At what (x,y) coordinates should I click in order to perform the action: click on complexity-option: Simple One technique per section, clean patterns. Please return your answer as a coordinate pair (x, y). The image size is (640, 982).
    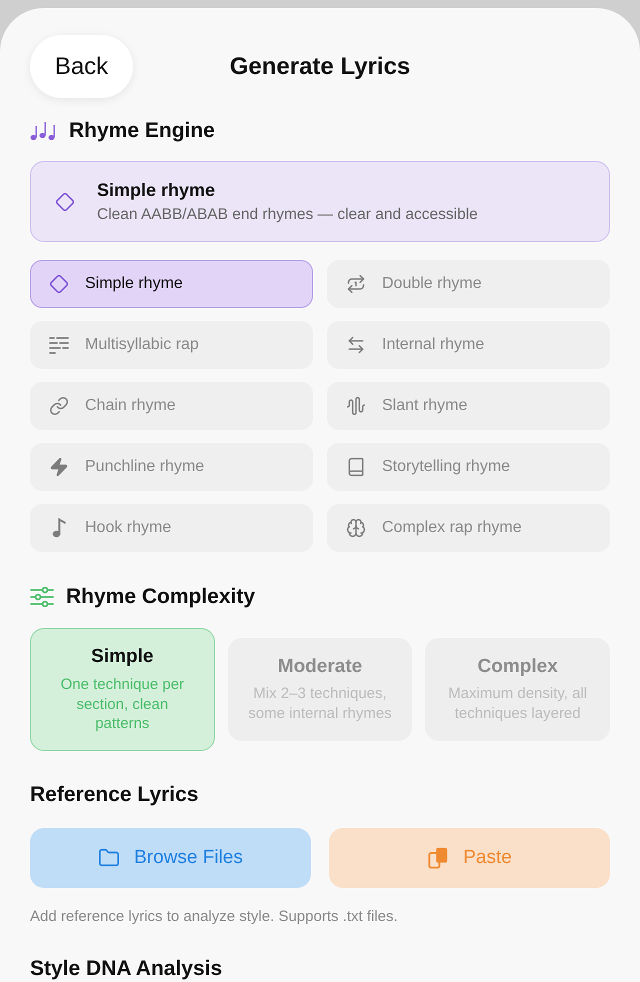
    Looking at the image, I should click on (122, 690).